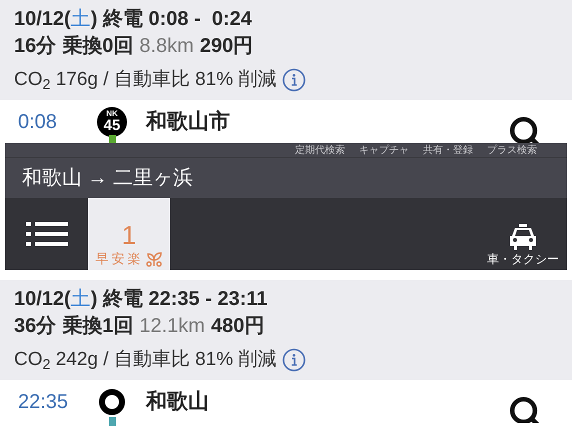 Image resolution: width=572 pixels, height=426 pixels. Describe the element at coordinates (166, 46) in the screenshot. I see `distance-text: 8.8km` at that location.